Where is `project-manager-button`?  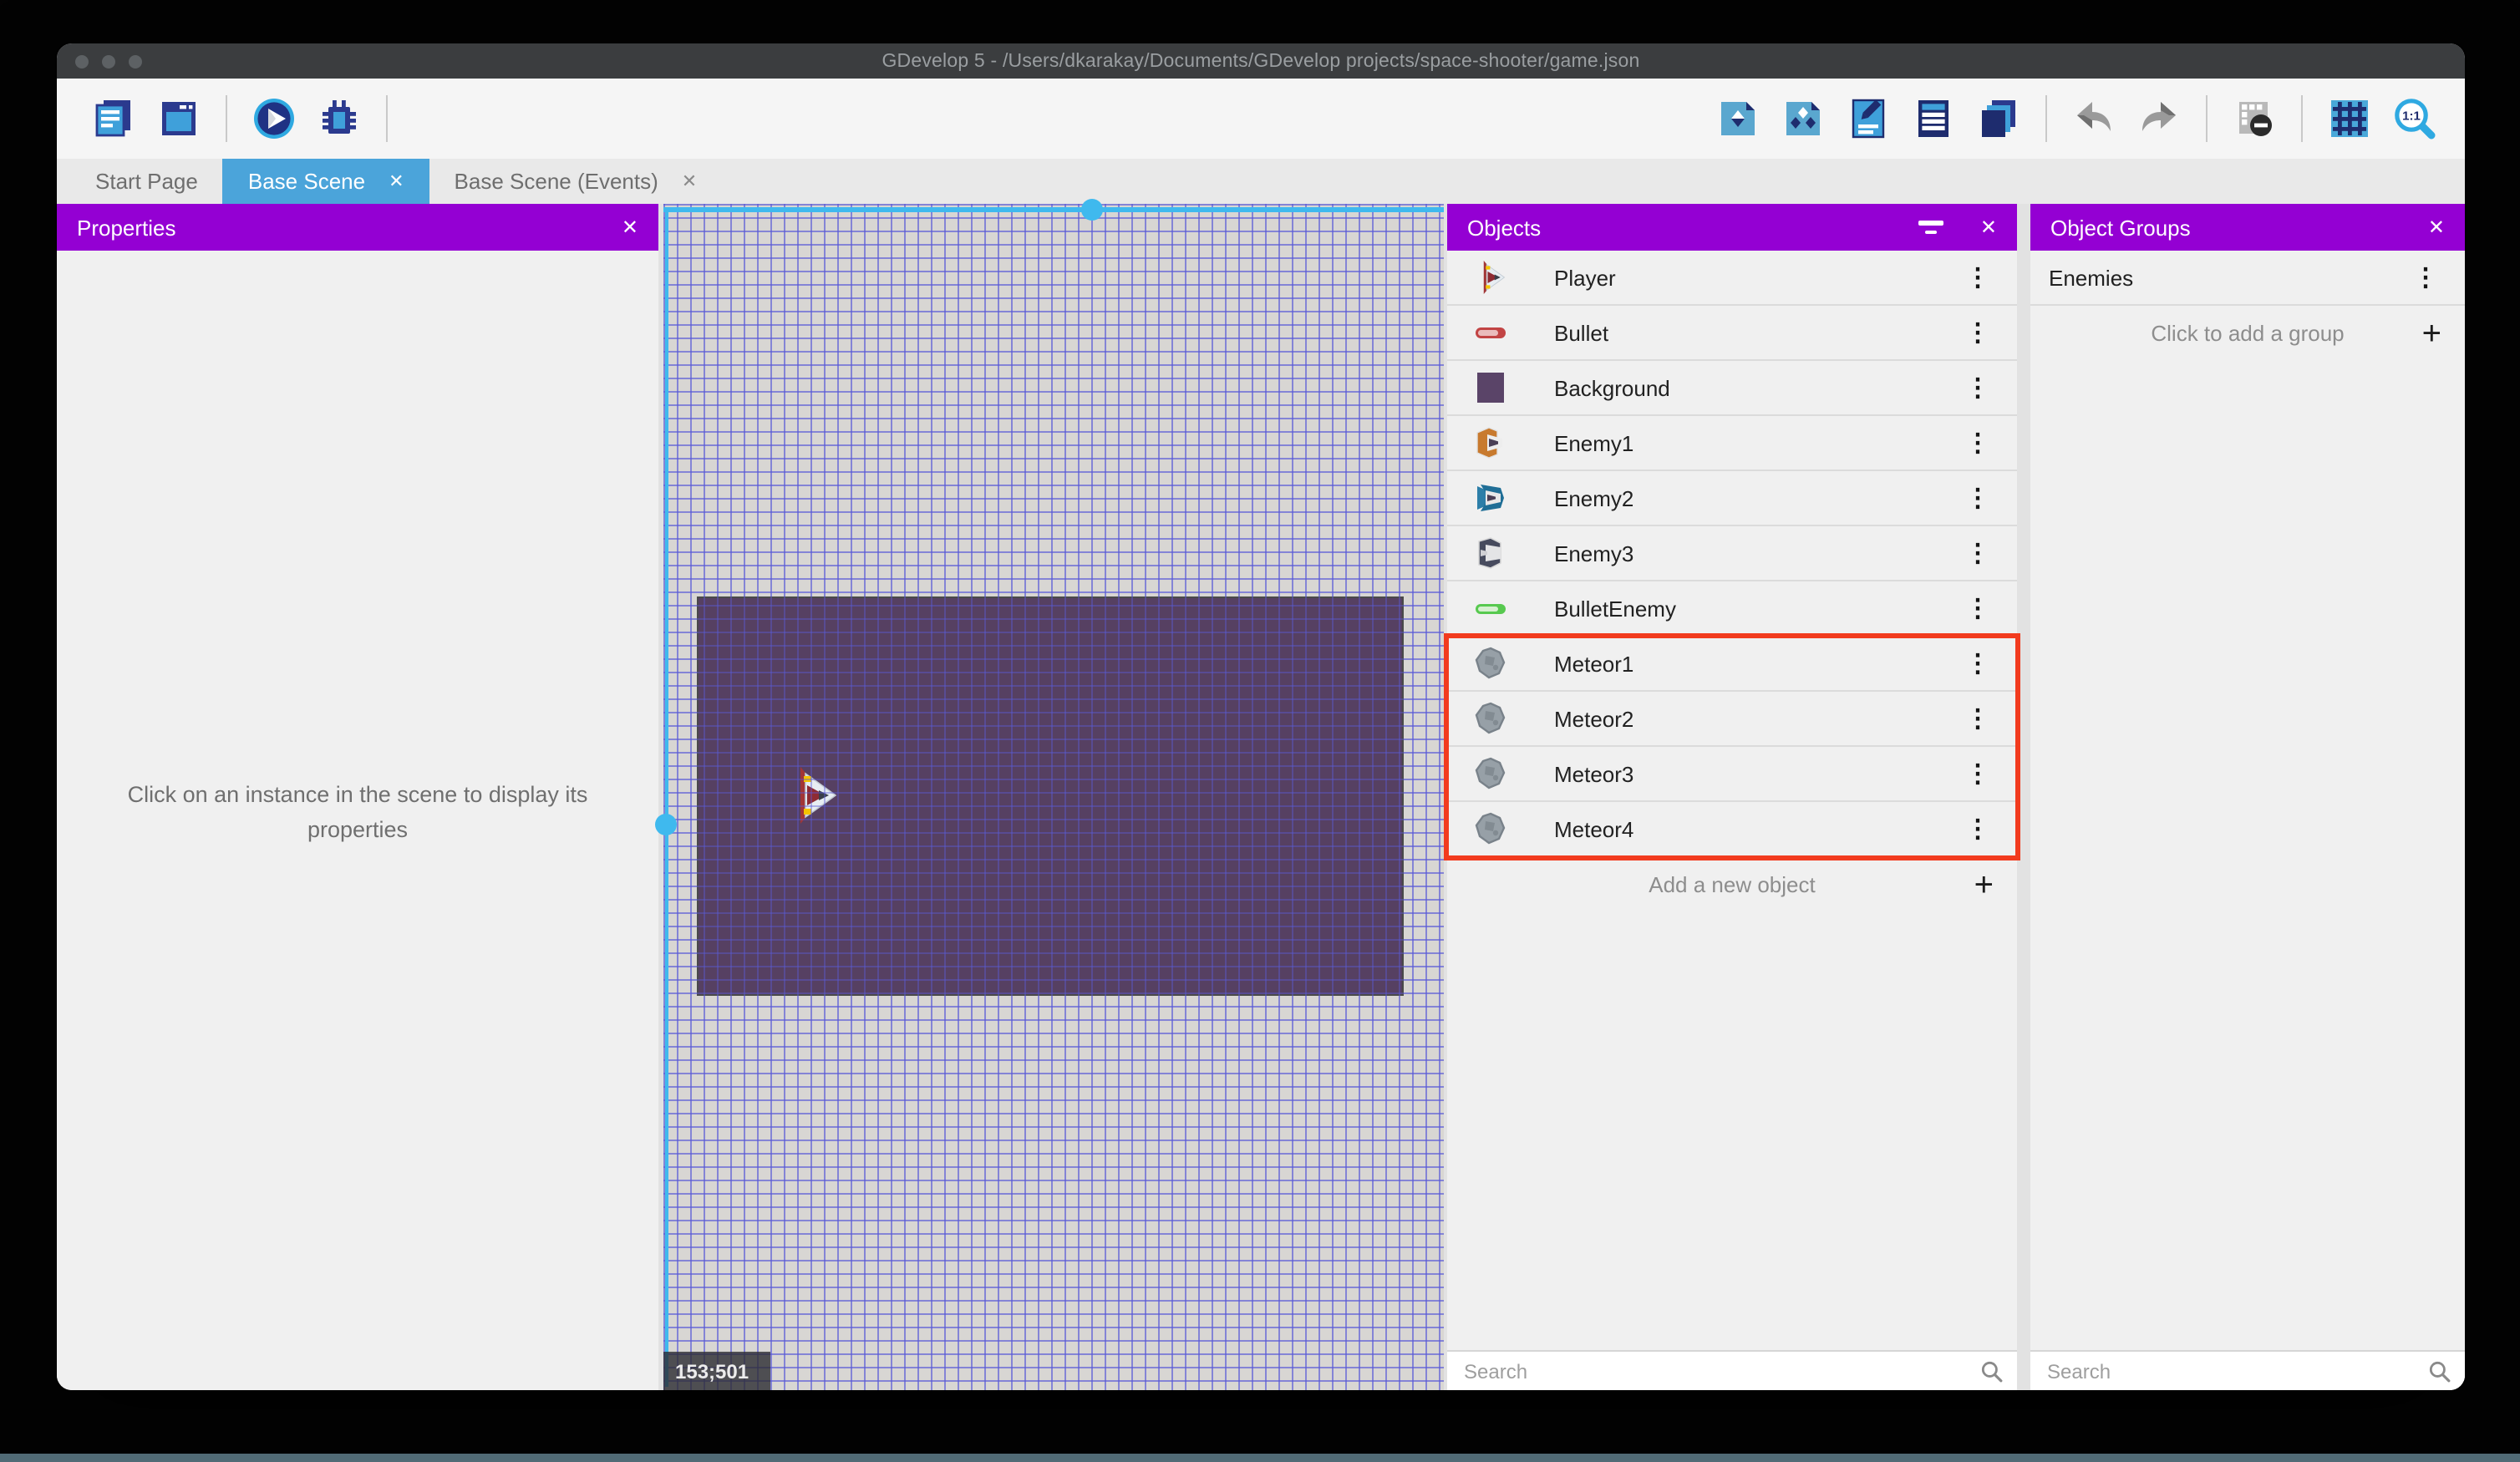 project-manager-button is located at coordinates (113, 118).